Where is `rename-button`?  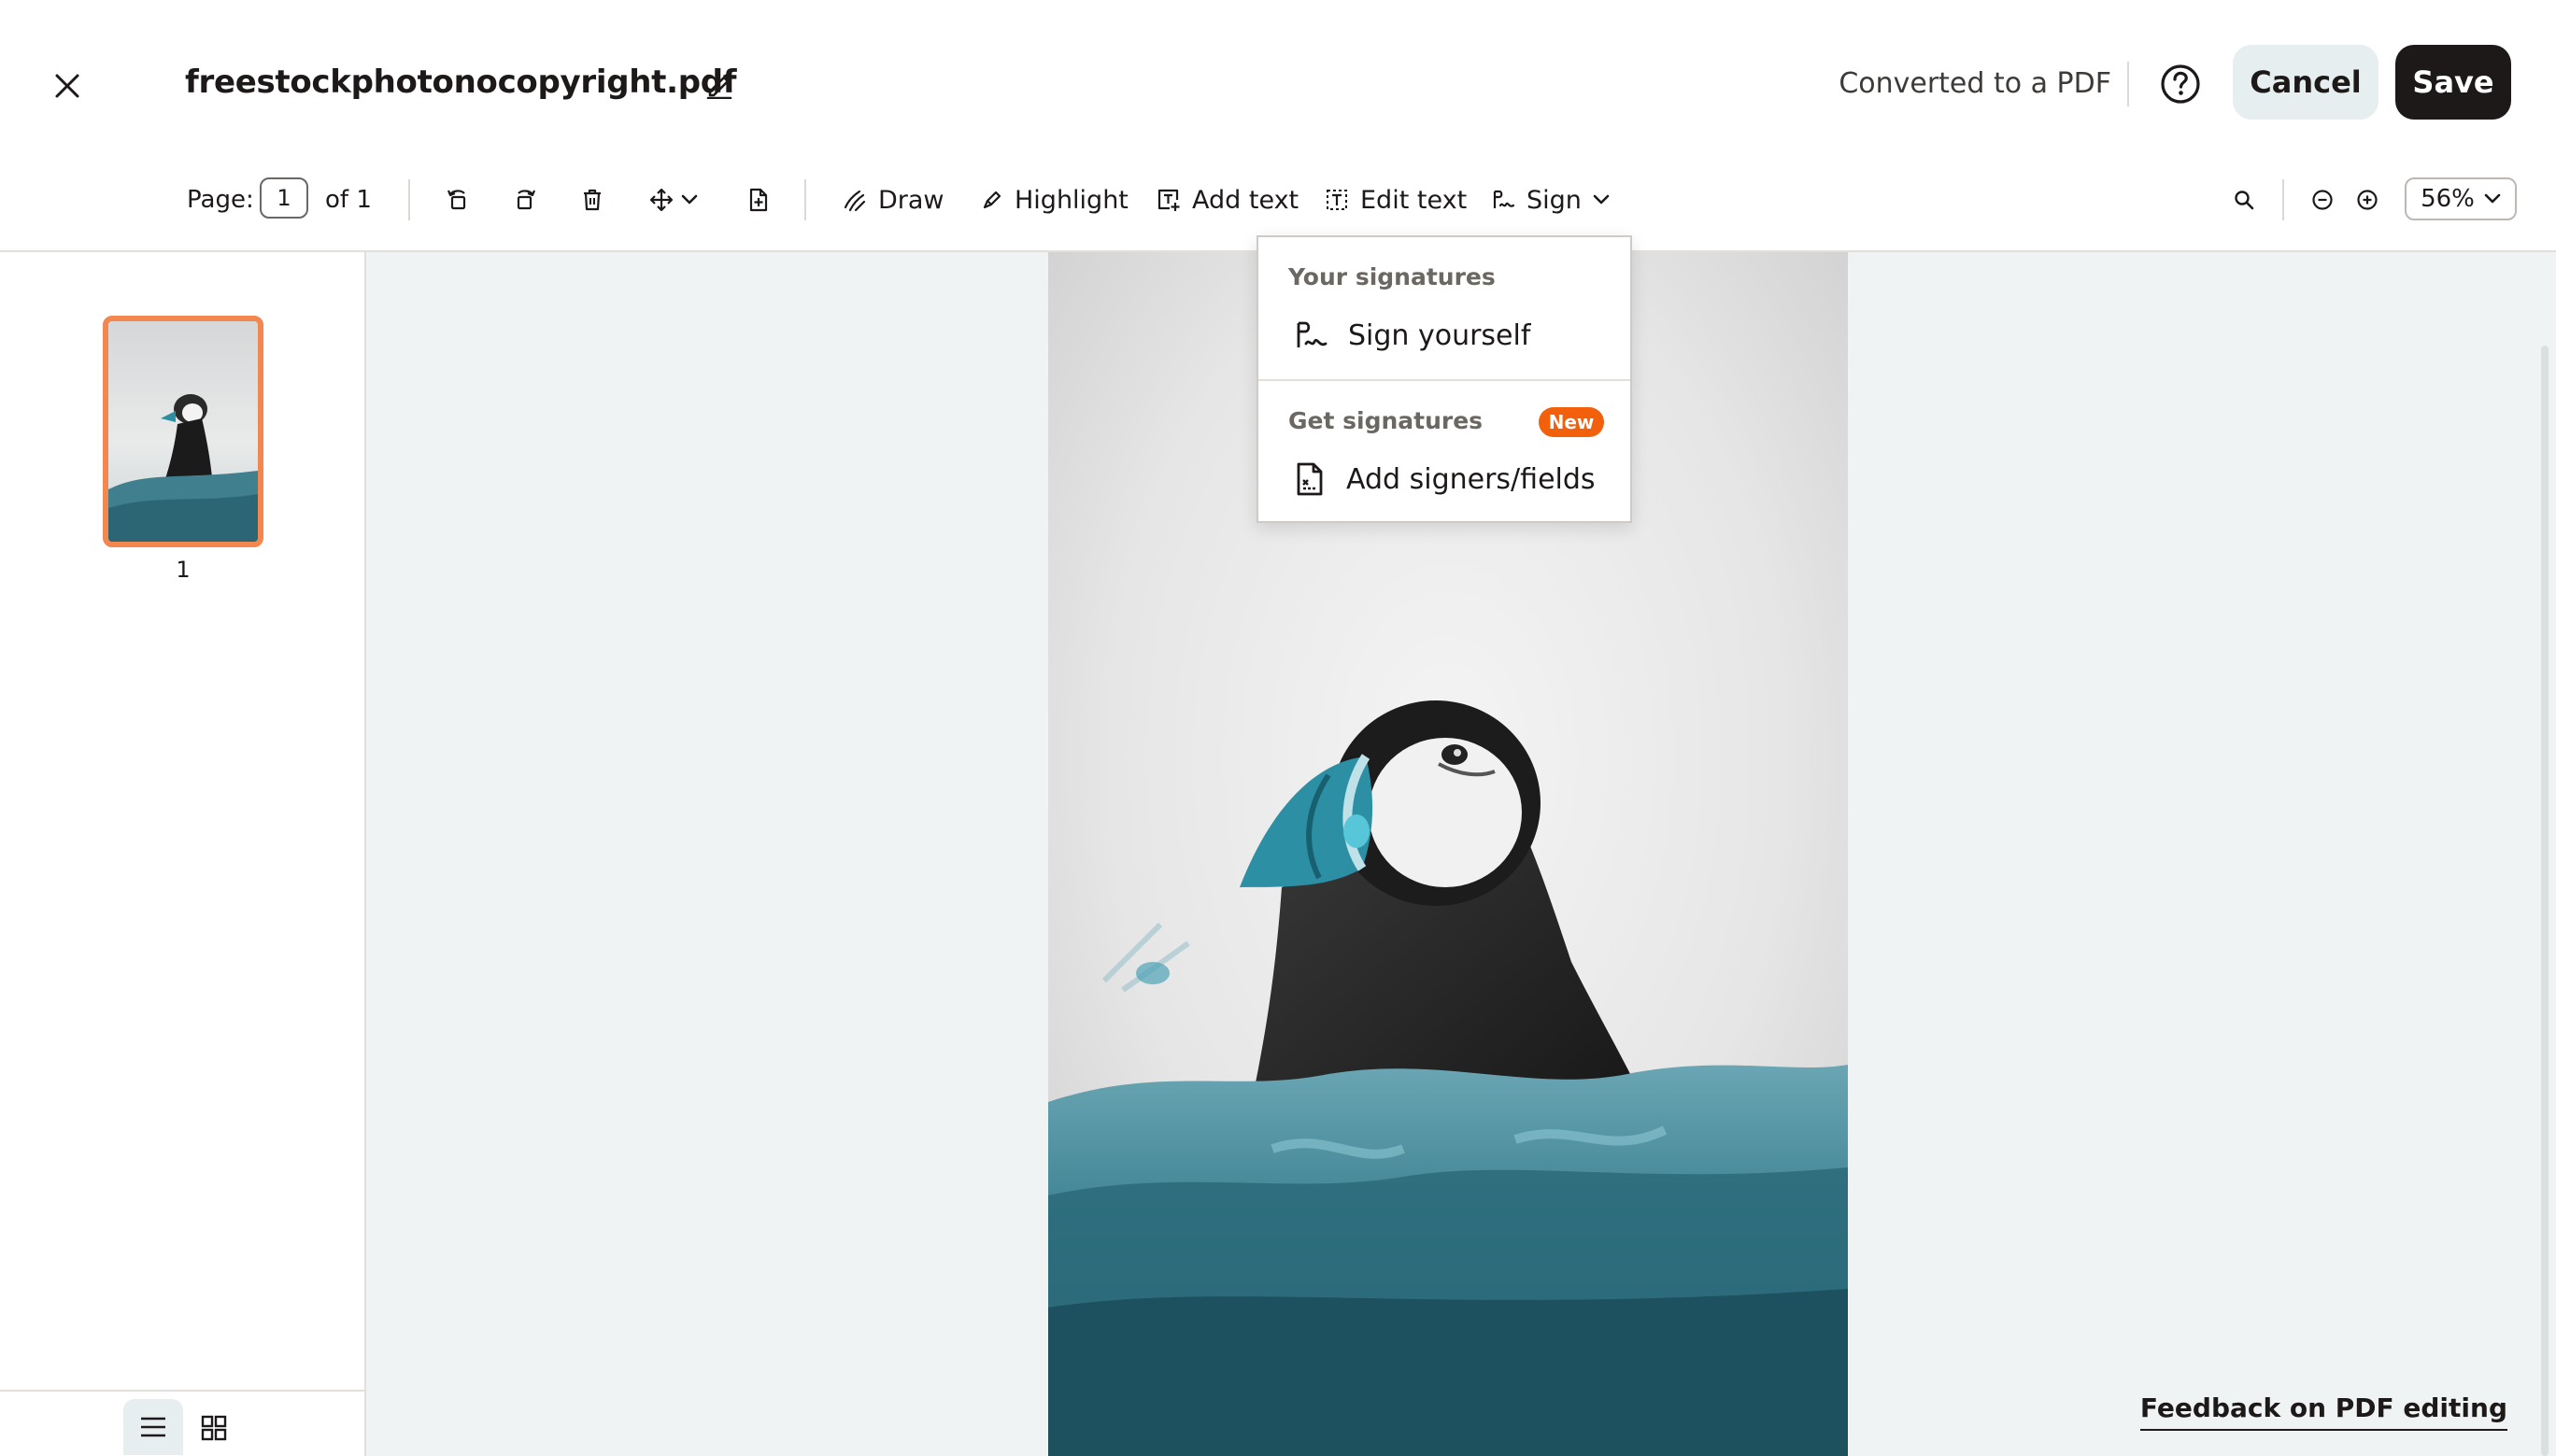 rename-button is located at coordinates (719, 84).